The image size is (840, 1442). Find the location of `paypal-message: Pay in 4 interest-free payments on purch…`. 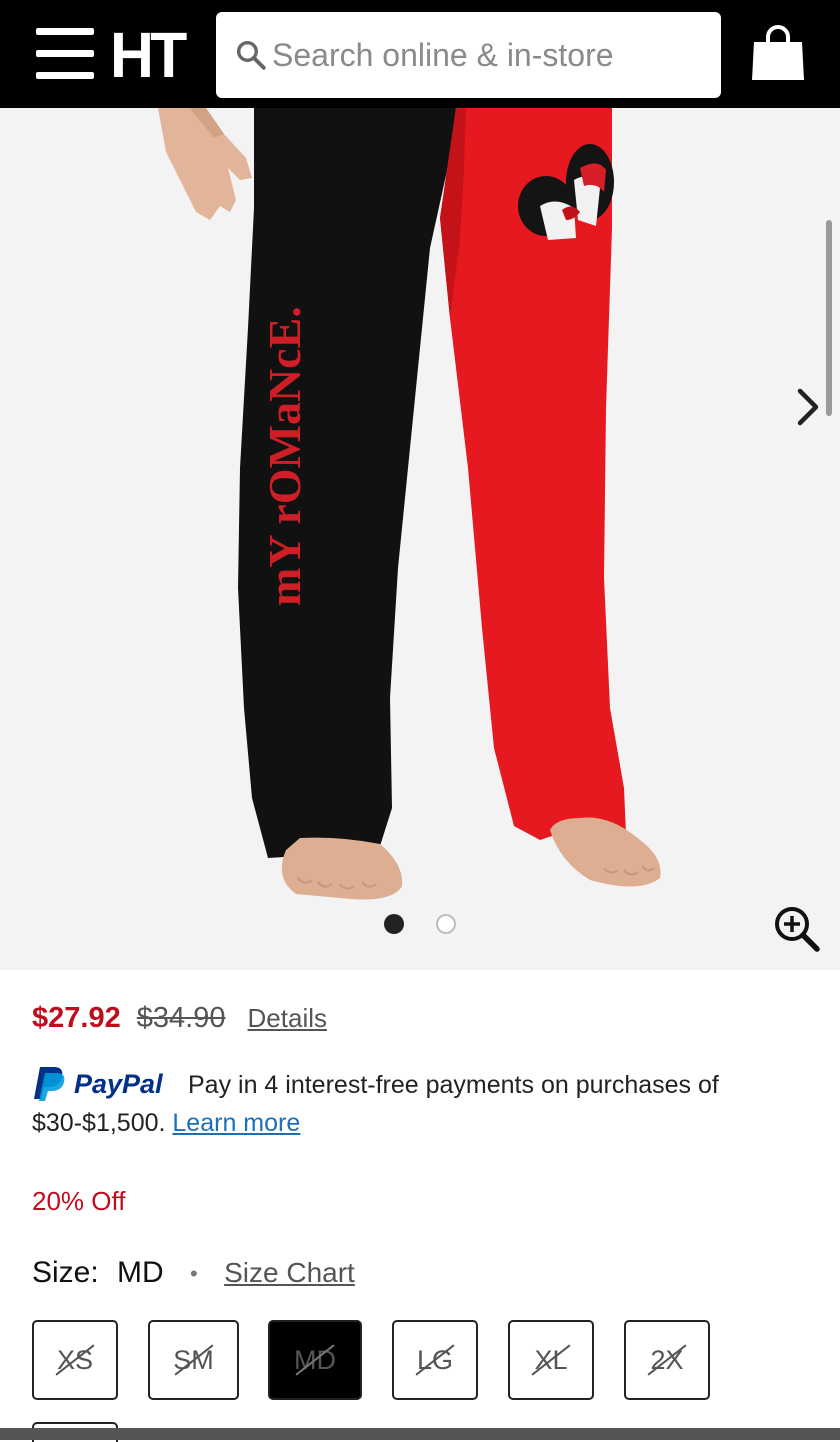

paypal-message: Pay in 4 interest-free payments on purch… is located at coordinates (412, 1104).